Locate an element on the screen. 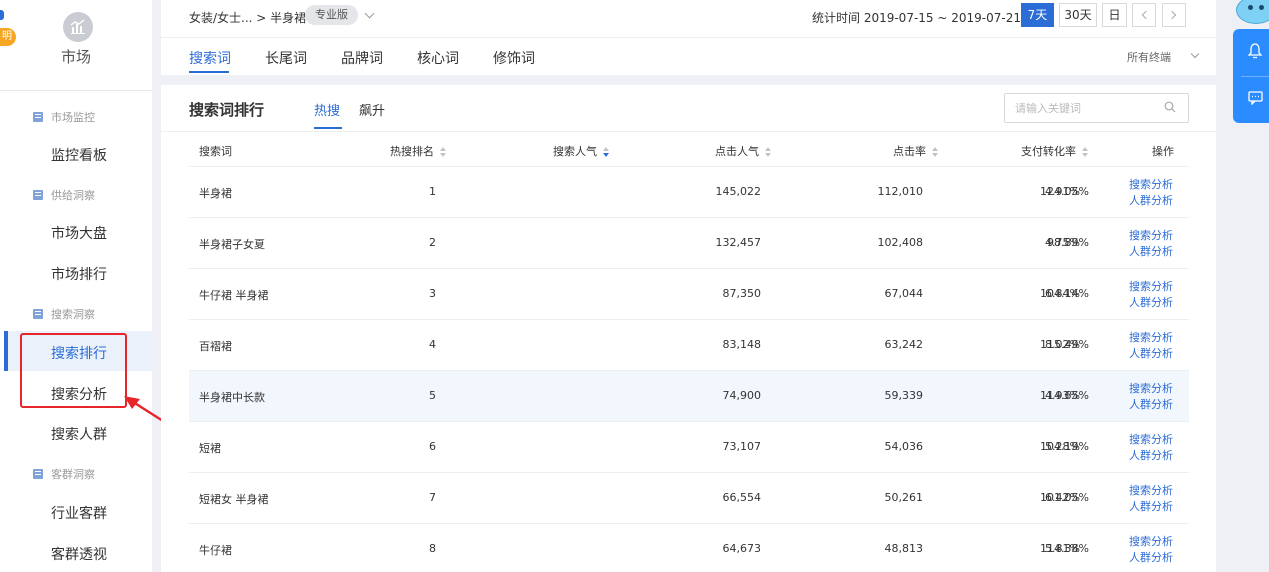 This screenshot has width=1269, height=572. tab-long-tail: 长尾词 is located at coordinates (286, 58).